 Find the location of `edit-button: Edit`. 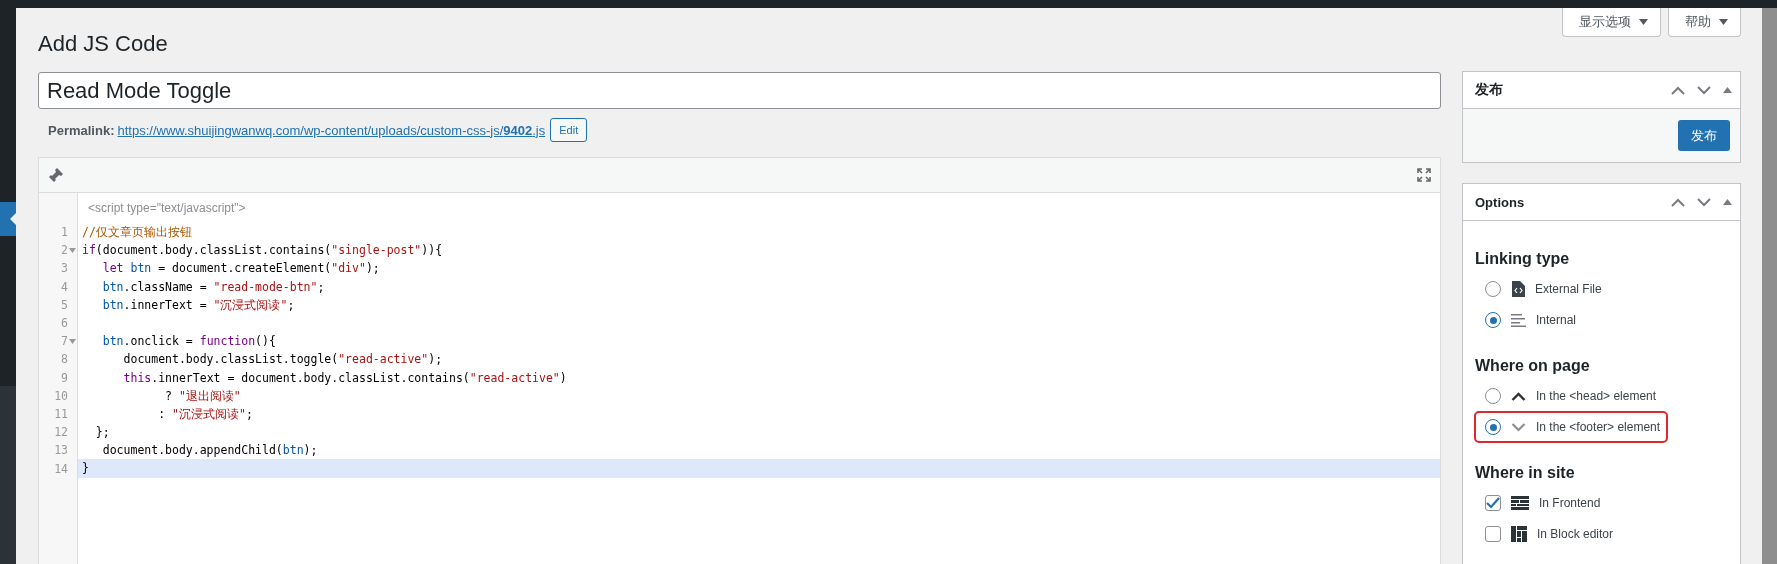

edit-button: Edit is located at coordinates (569, 130).